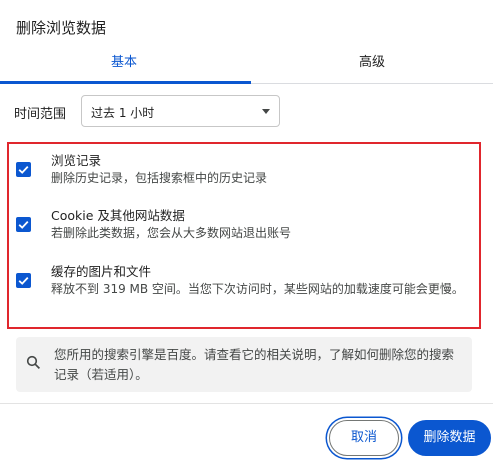  Describe the element at coordinates (101, 271) in the screenshot. I see `option-title: 缓存的图片和文件` at that location.